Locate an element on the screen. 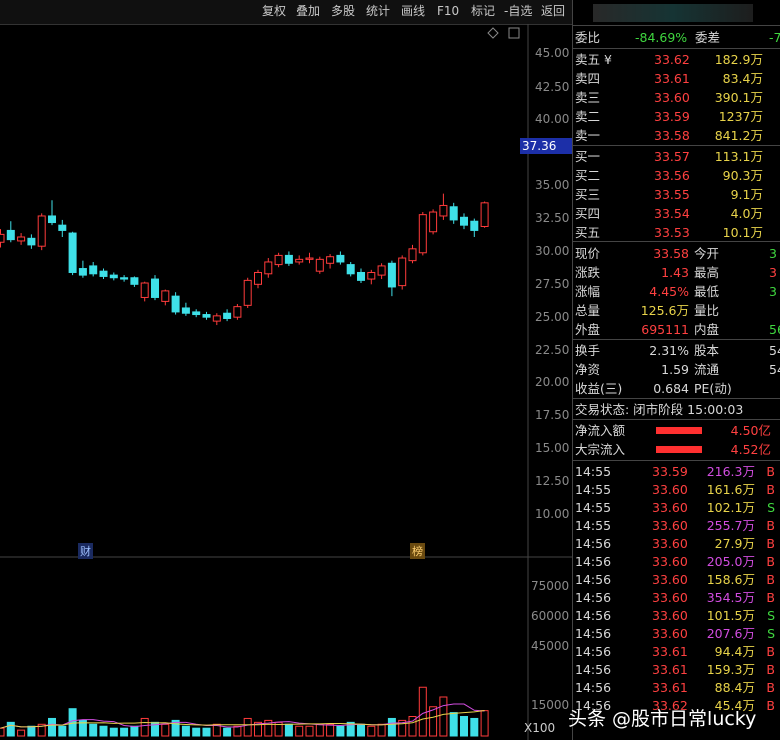 The height and width of the screenshot is (740, 780). maximize-icon is located at coordinates (514, 33).